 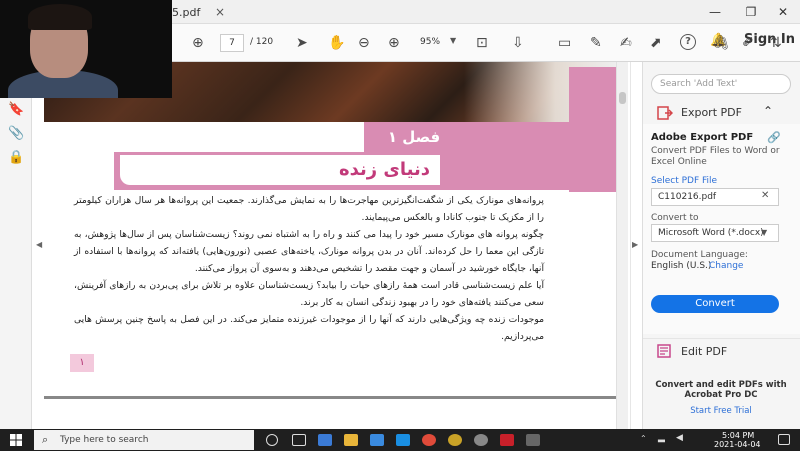 I want to click on zoom-dropdown-icon: ▼, so click(x=453, y=40).